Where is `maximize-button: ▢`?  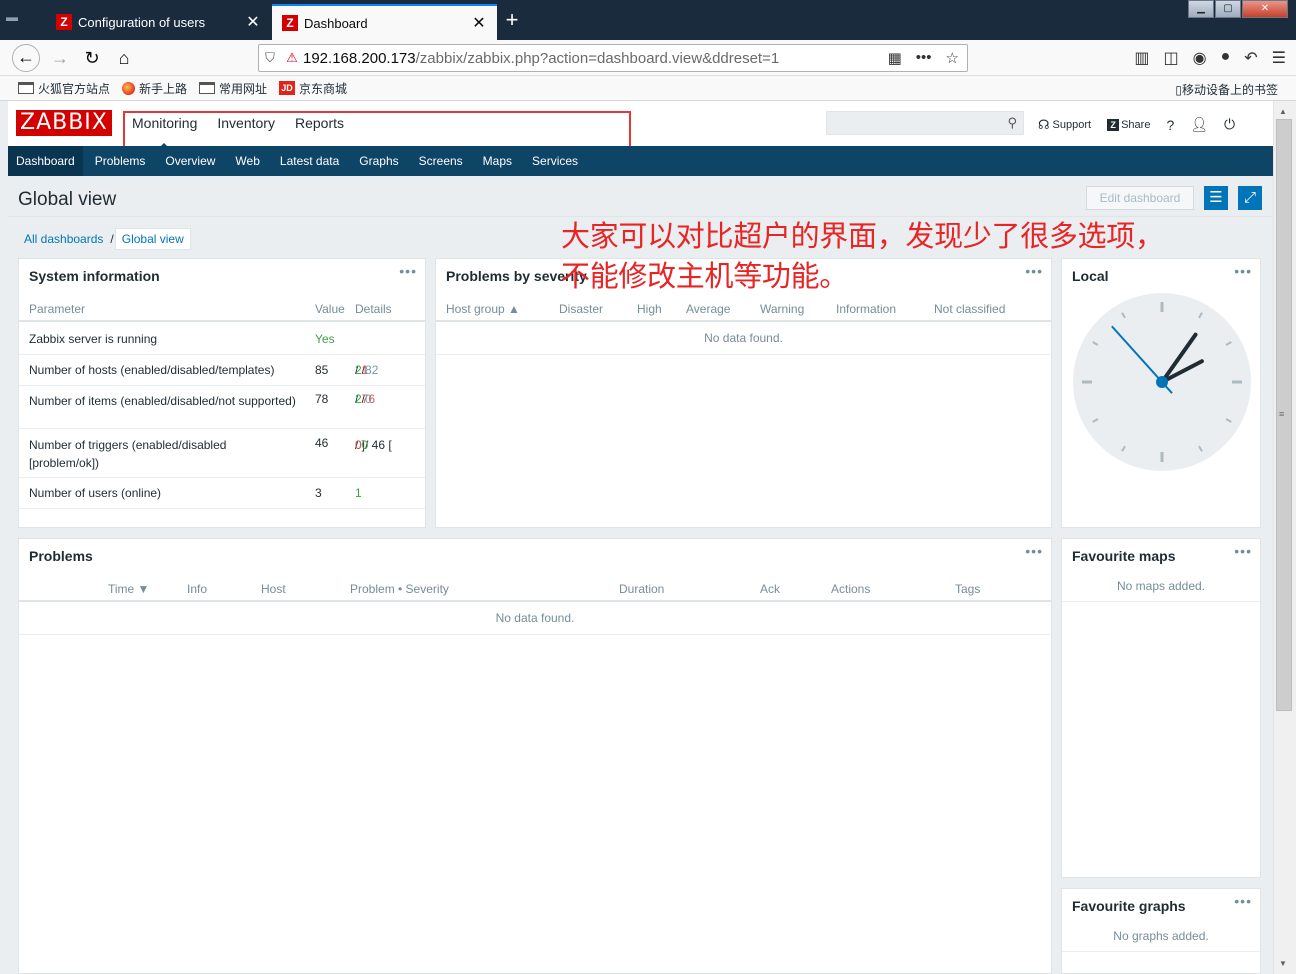
maximize-button: ▢ is located at coordinates (1228, 9).